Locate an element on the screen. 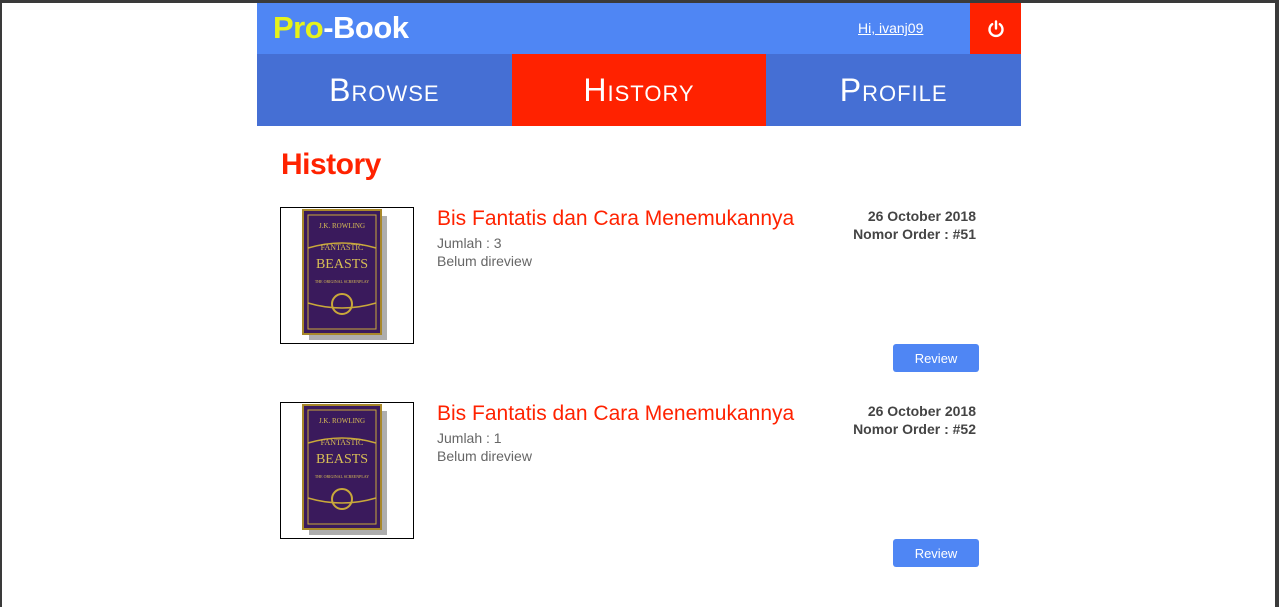 The height and width of the screenshot is (607, 1279). logo-book: -Book is located at coordinates (366, 27).